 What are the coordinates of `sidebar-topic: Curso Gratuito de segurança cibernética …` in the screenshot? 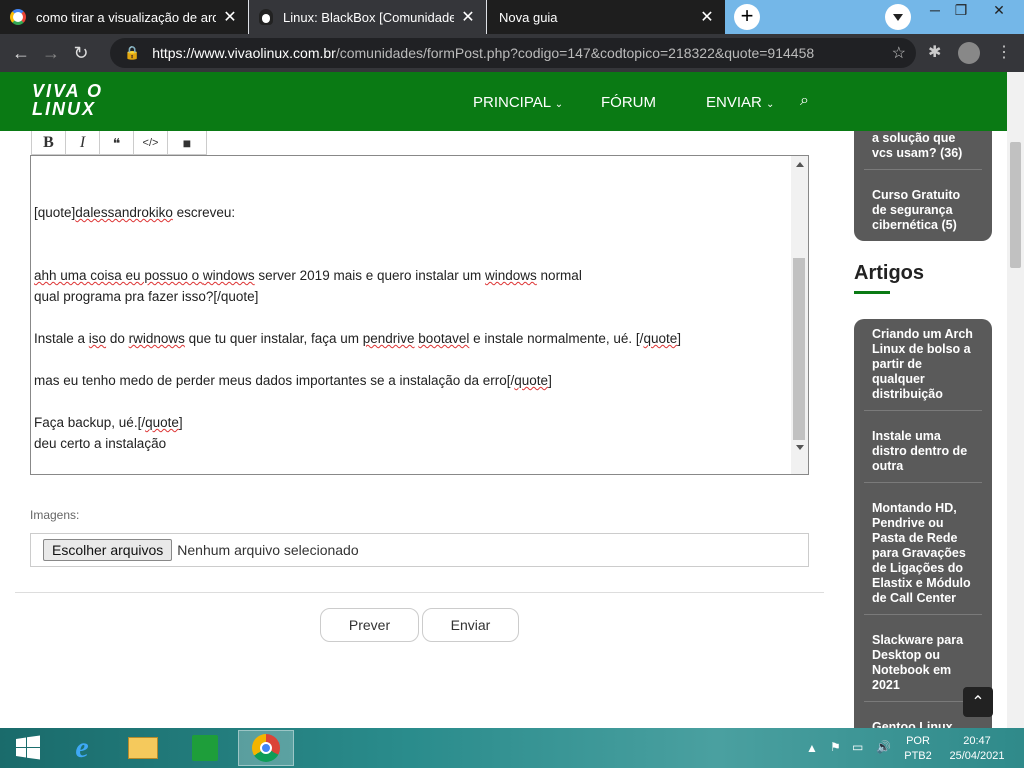 It's located at (918, 210).